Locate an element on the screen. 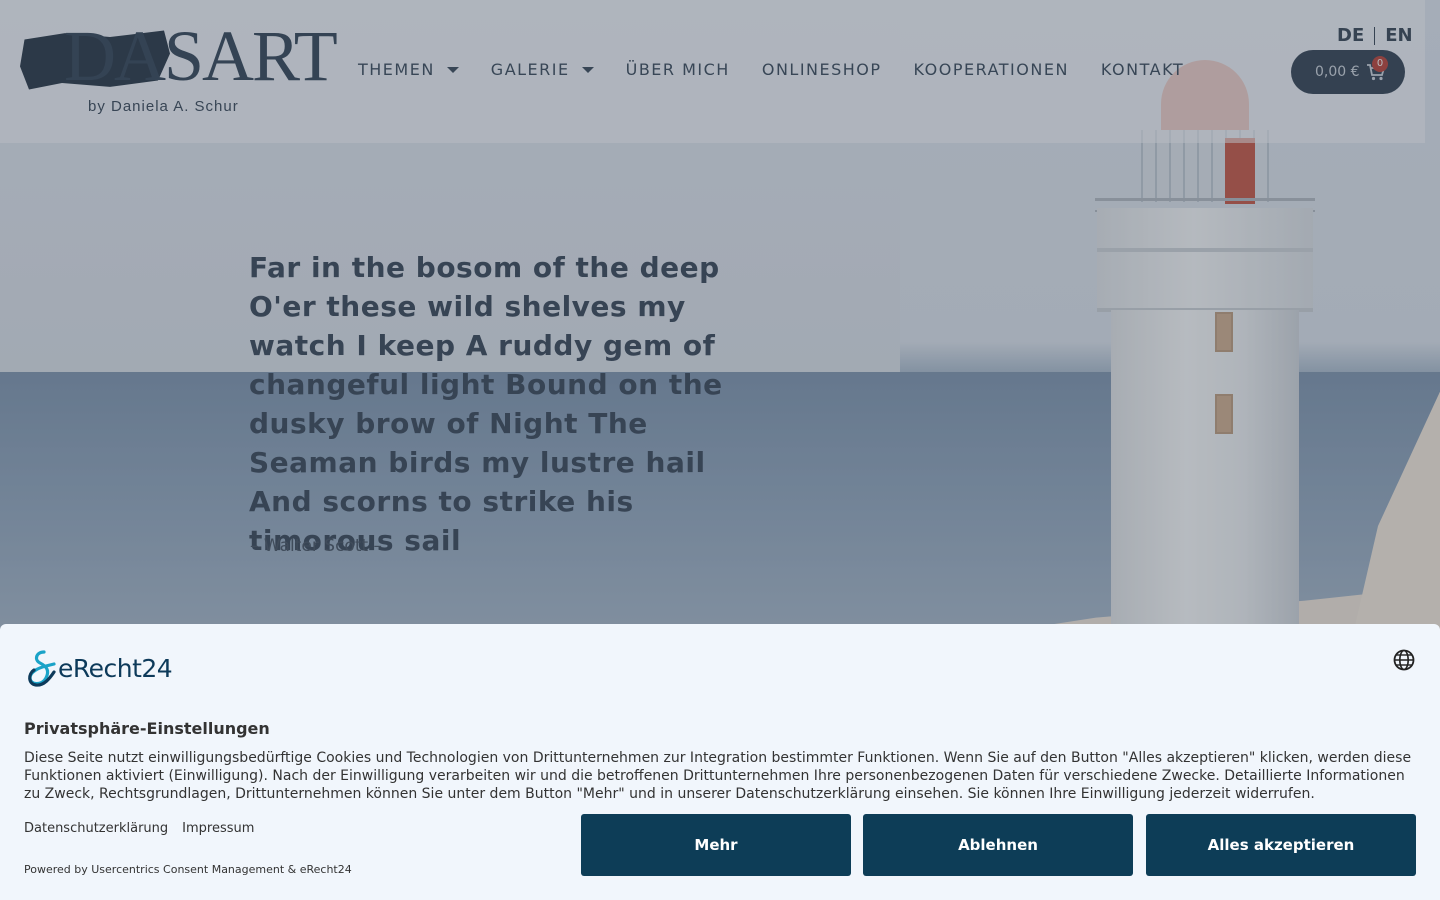 The image size is (1440, 900). erecht24-mark-icon is located at coordinates (41, 668).